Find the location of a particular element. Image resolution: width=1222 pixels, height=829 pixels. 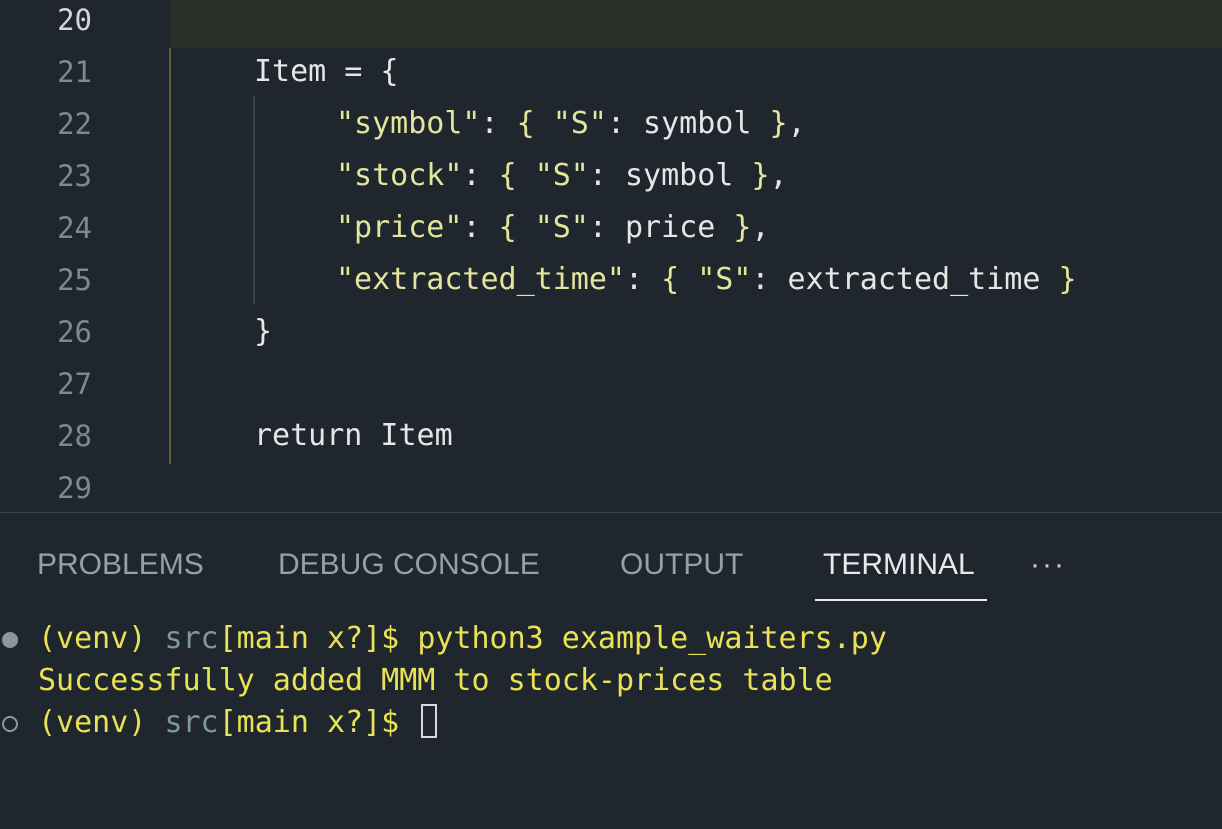

code-line-22: 22 "symbol": { "S": symbol }, is located at coordinates (611, 130).